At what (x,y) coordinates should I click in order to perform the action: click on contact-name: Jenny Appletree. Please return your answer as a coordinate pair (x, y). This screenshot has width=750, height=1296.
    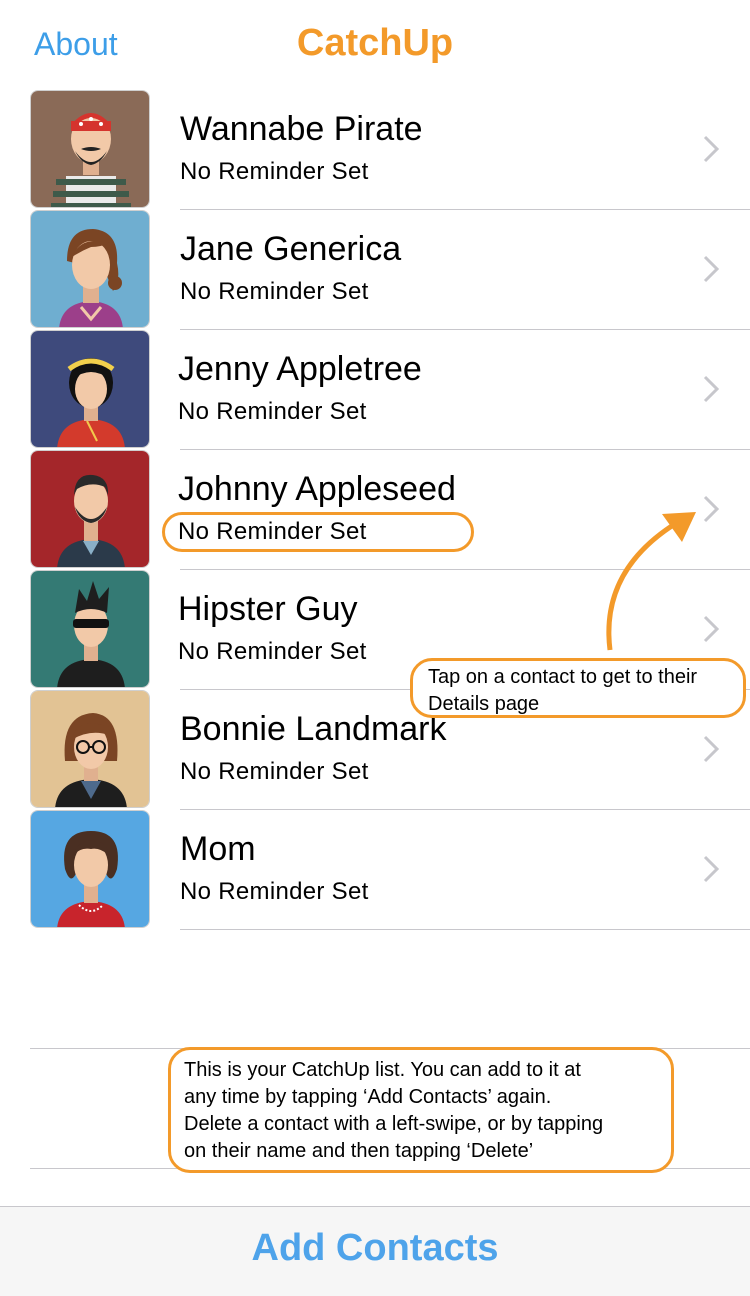
    Looking at the image, I should click on (300, 369).